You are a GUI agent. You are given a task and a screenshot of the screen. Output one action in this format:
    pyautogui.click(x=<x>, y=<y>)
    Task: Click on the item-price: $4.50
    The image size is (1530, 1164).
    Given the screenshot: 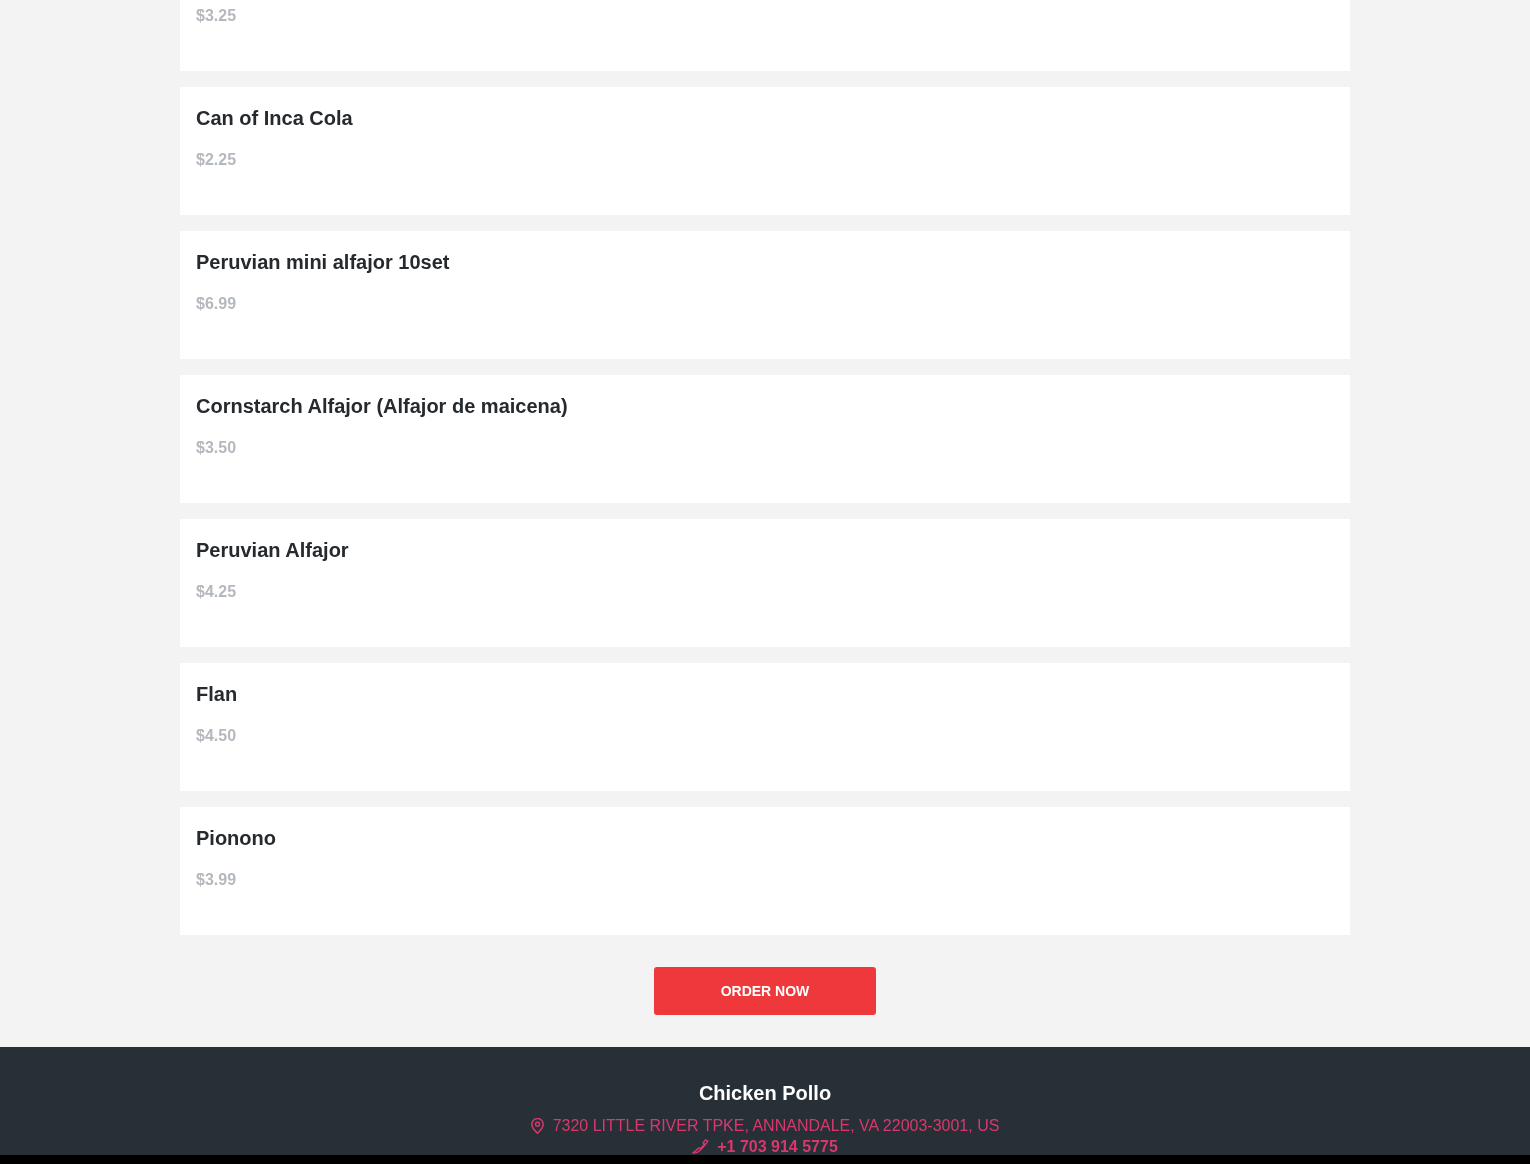 What is the action you would take?
    pyautogui.click(x=216, y=736)
    